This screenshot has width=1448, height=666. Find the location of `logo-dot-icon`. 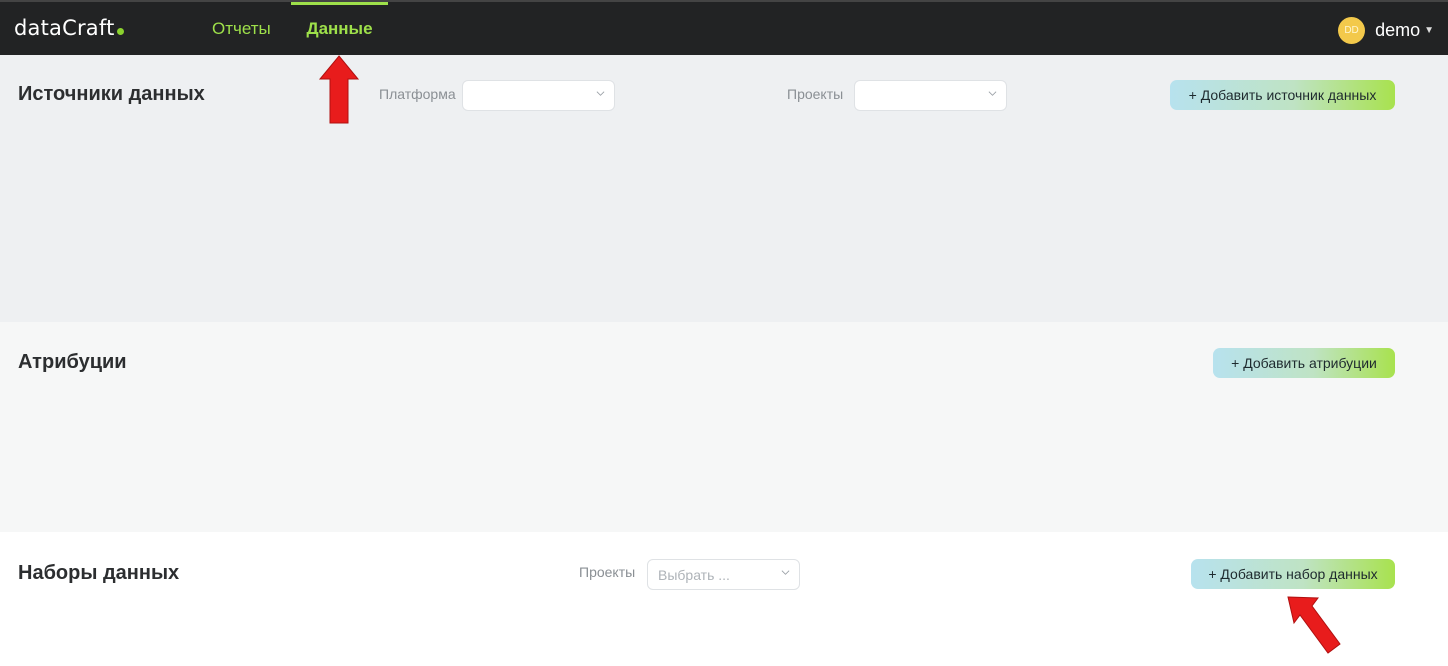

logo-dot-icon is located at coordinates (120, 31).